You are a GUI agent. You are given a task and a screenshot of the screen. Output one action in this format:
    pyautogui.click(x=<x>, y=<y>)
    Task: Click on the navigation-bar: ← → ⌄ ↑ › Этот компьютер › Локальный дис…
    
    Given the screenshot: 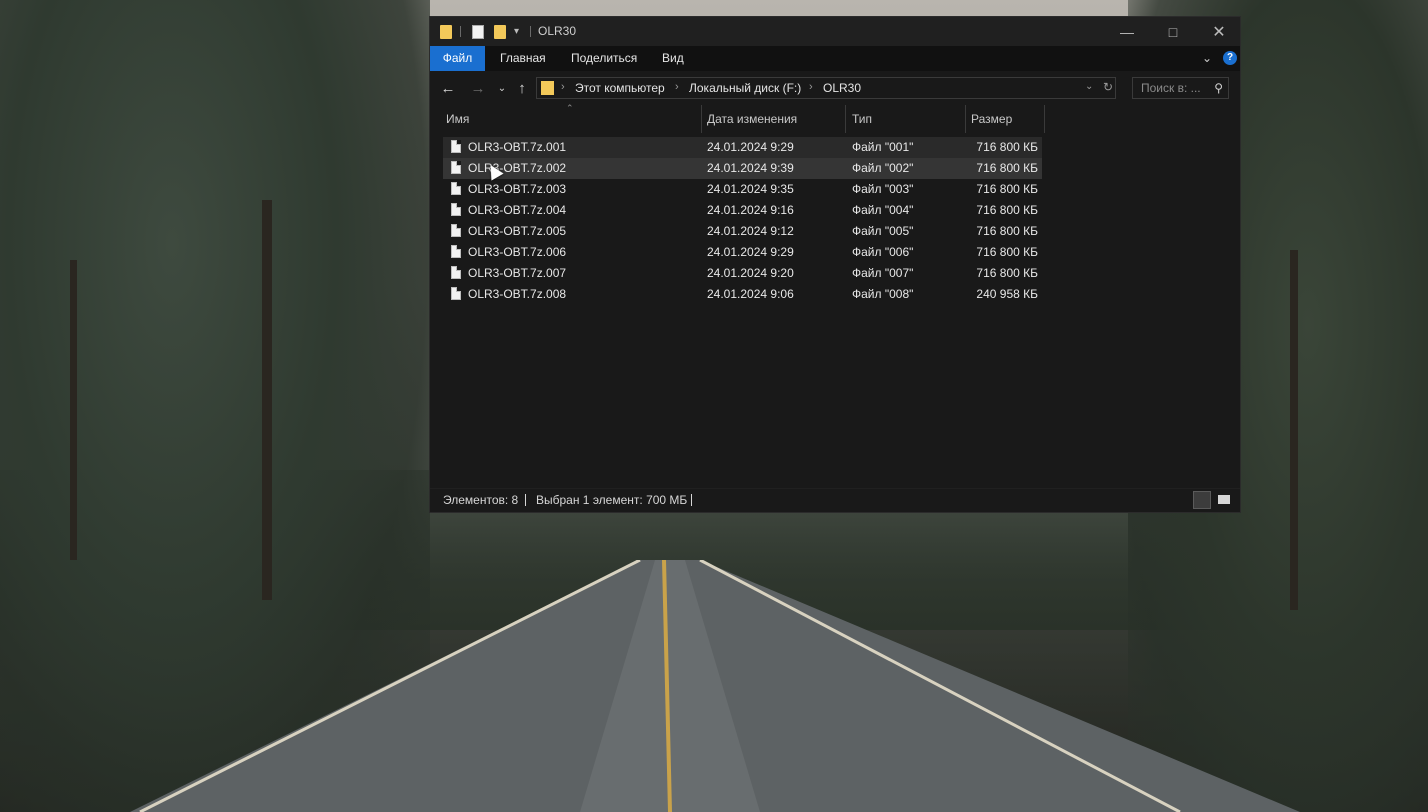 What is the action you would take?
    pyautogui.click(x=835, y=88)
    